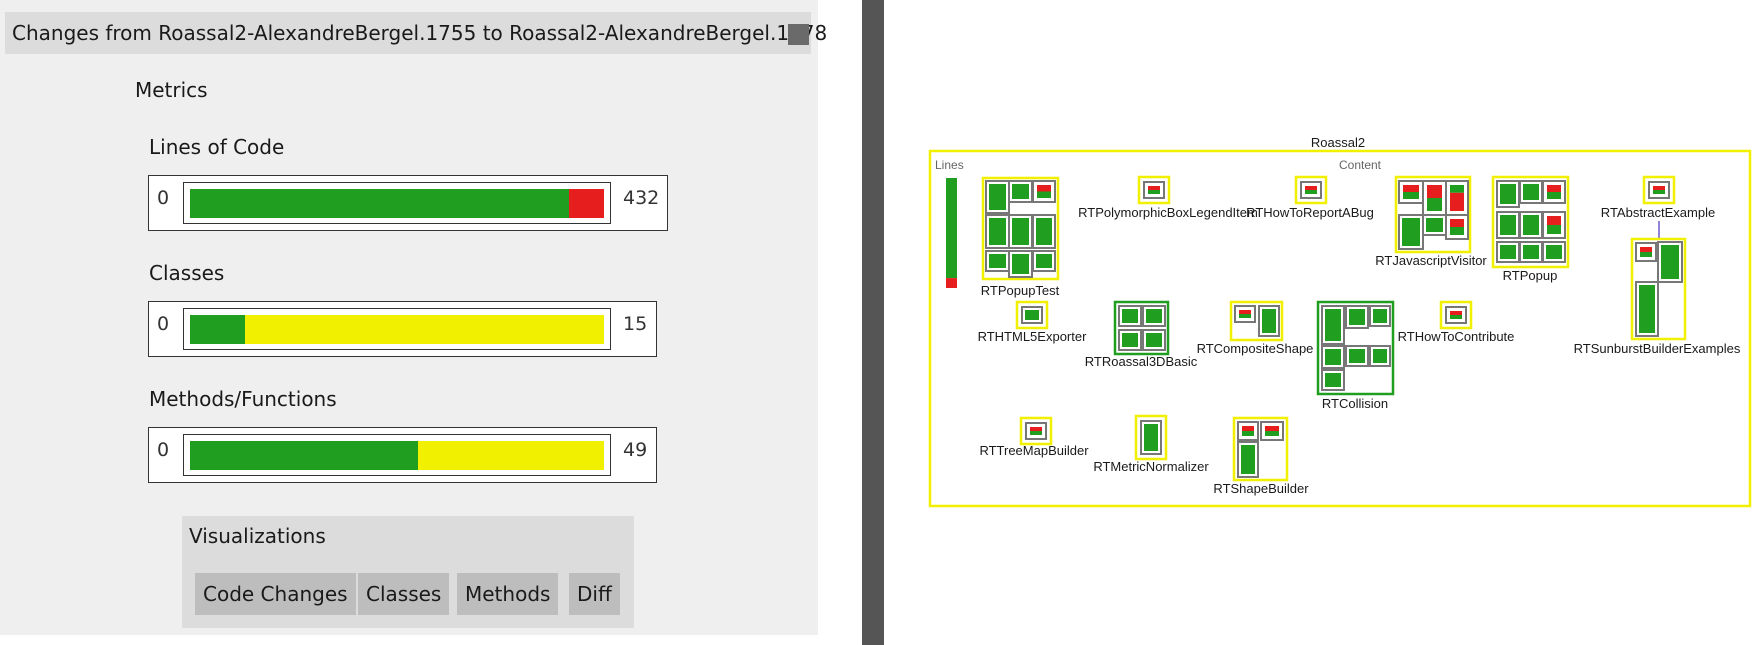 The image size is (1761, 645). Describe the element at coordinates (873, 322) in the screenshot. I see `pane-splitter` at that location.